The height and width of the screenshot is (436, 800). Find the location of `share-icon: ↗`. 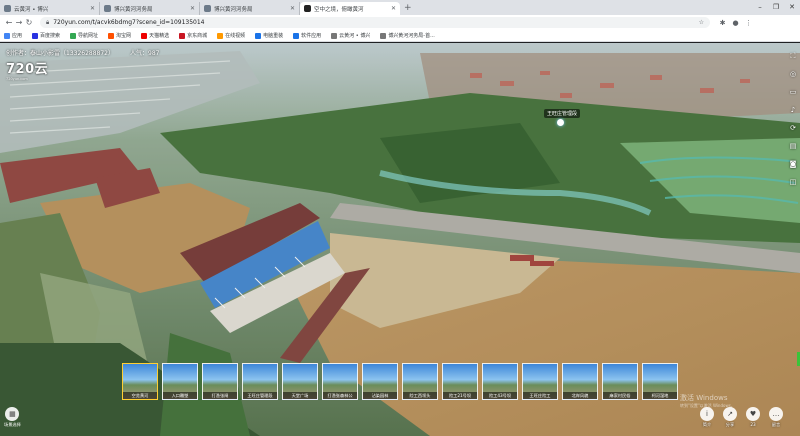

share-icon: ↗ is located at coordinates (730, 414).